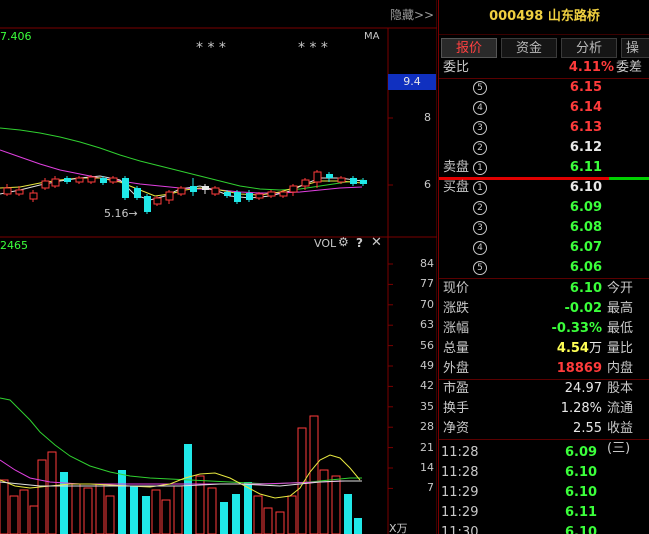  I want to click on vol-tick-label: 28, so click(427, 427).